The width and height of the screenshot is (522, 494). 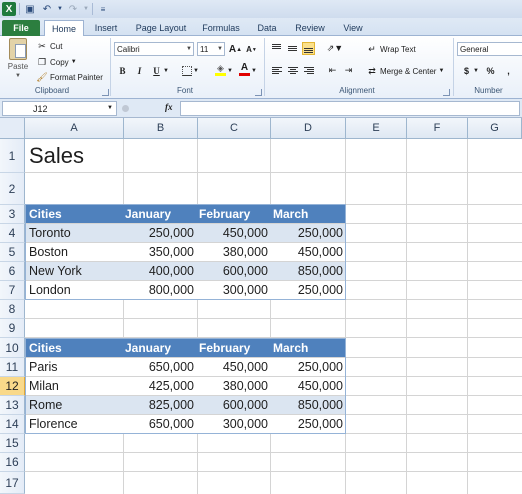 I want to click on table1-header-cities: Cities, so click(x=74, y=214).